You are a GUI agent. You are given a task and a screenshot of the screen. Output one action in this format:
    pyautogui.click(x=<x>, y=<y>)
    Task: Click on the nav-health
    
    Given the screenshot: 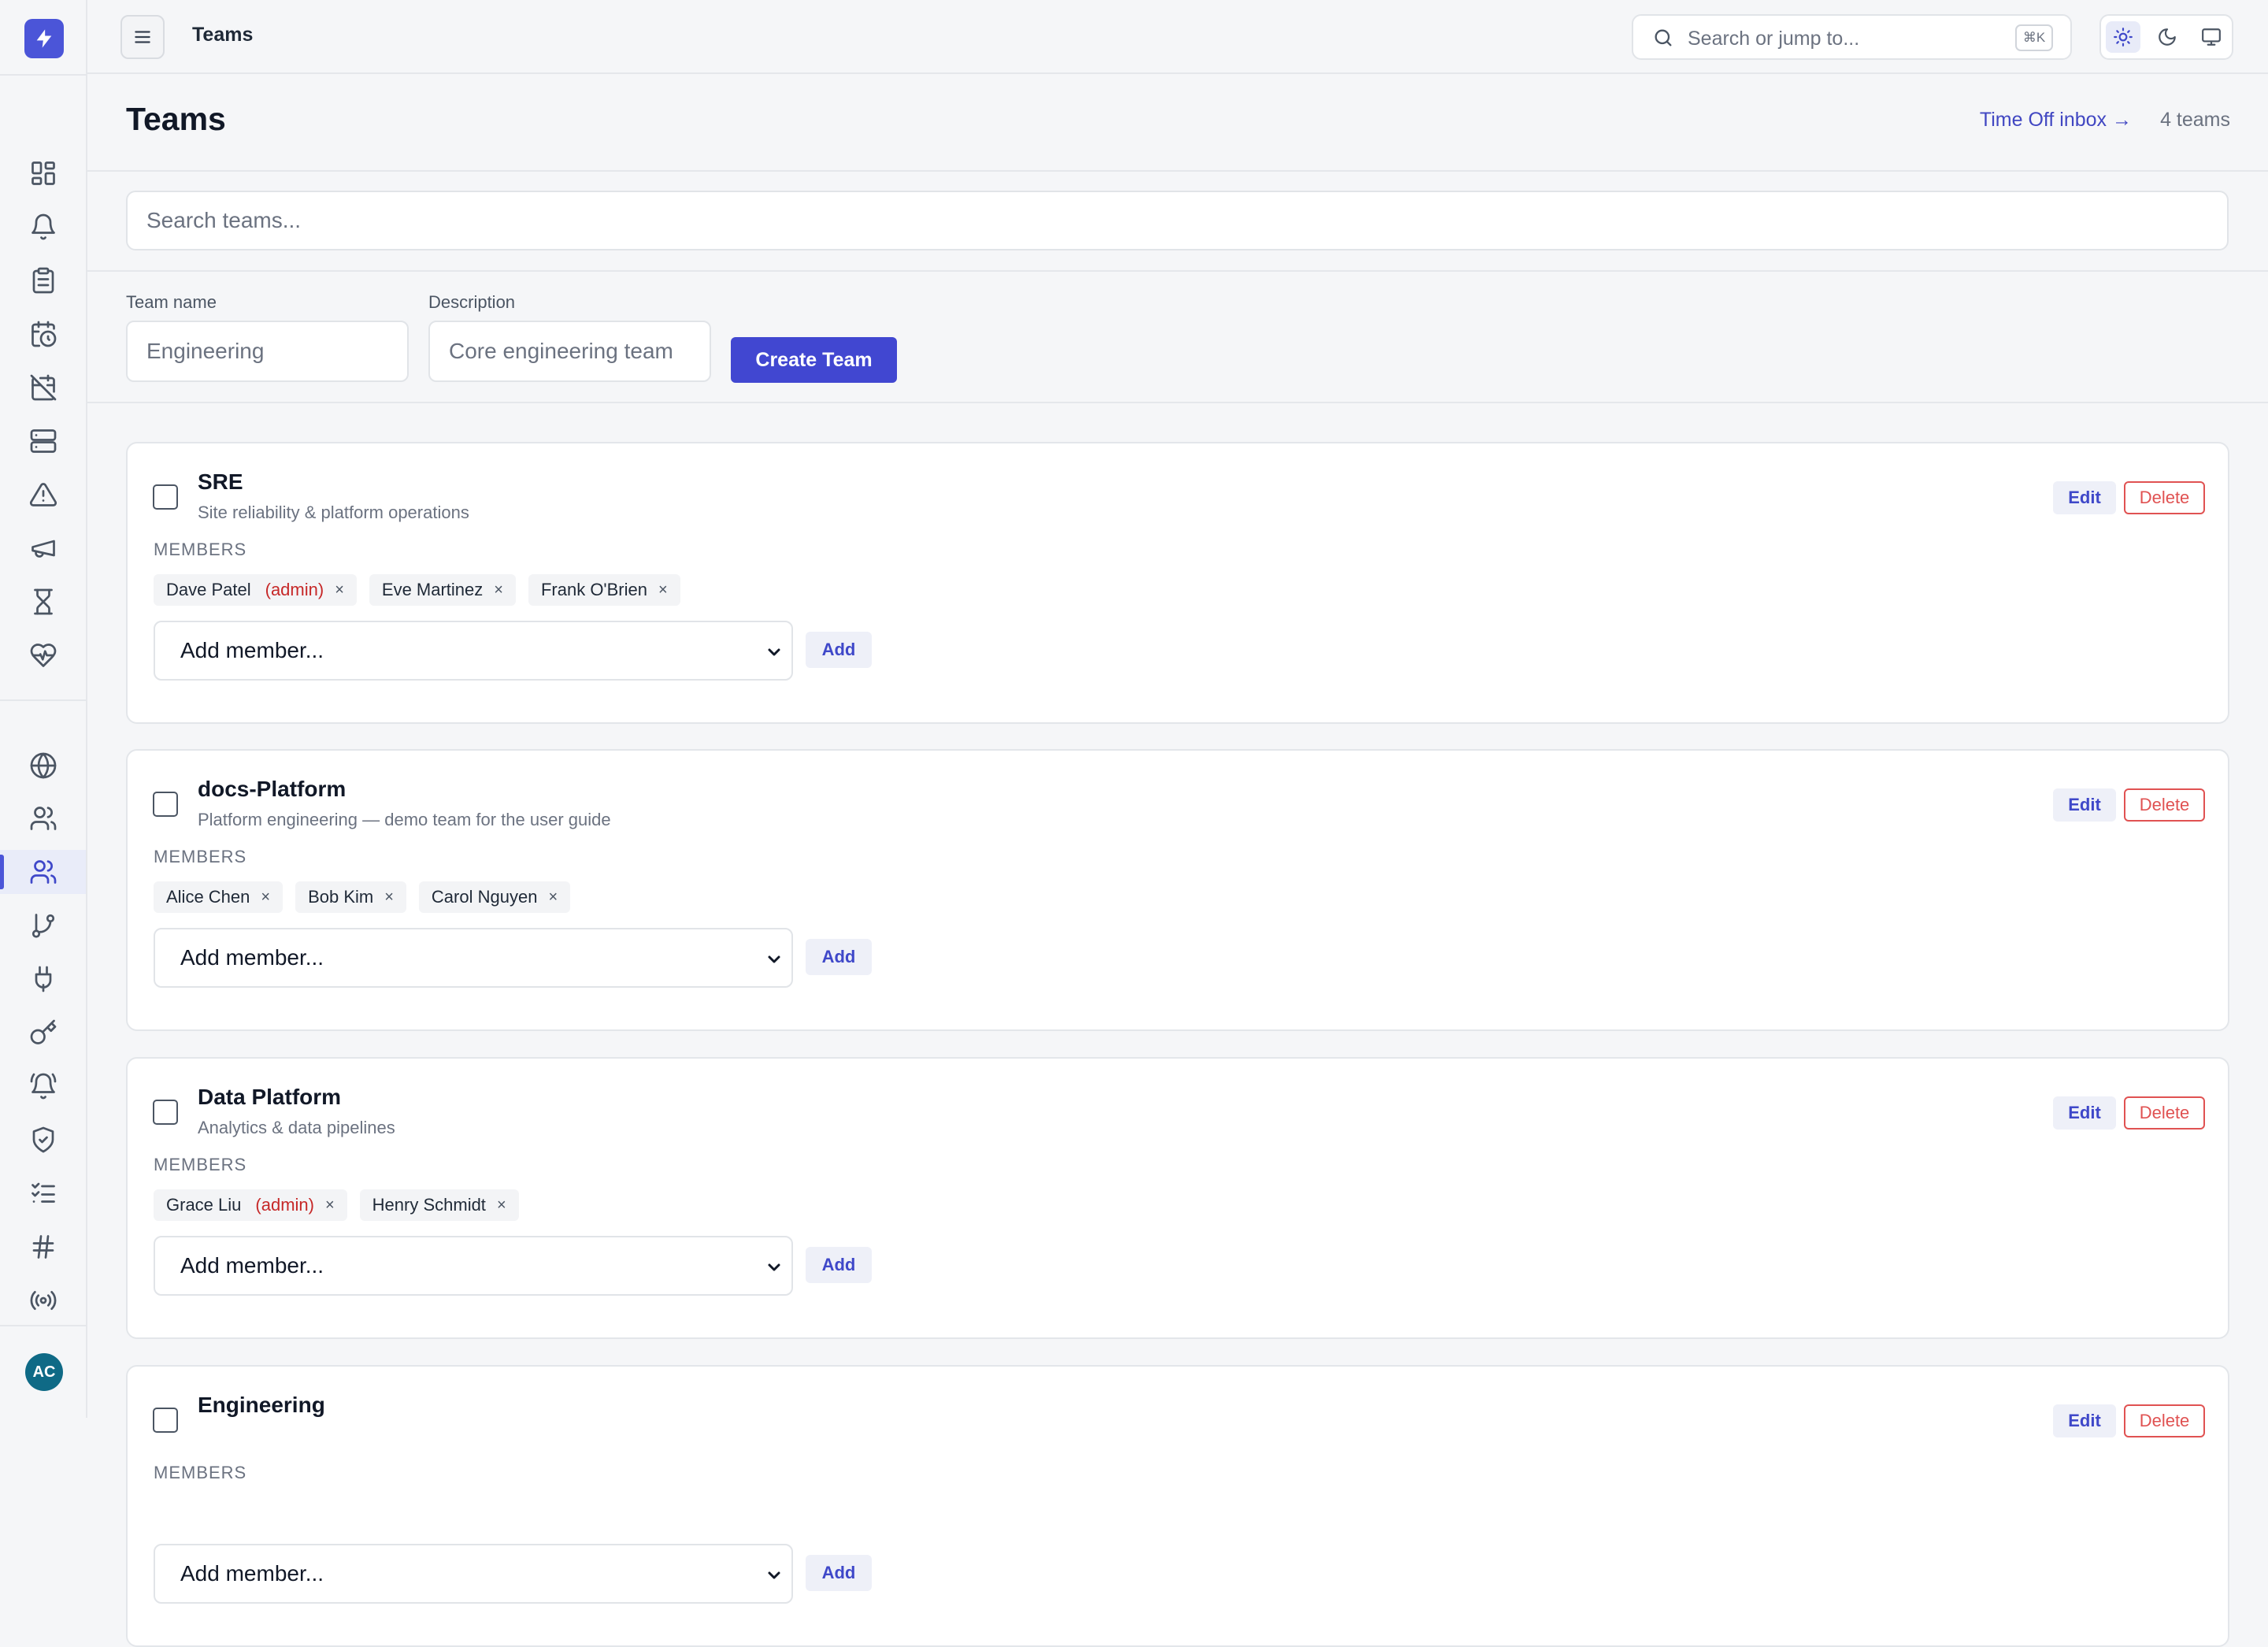 What is the action you would take?
    pyautogui.click(x=43, y=655)
    